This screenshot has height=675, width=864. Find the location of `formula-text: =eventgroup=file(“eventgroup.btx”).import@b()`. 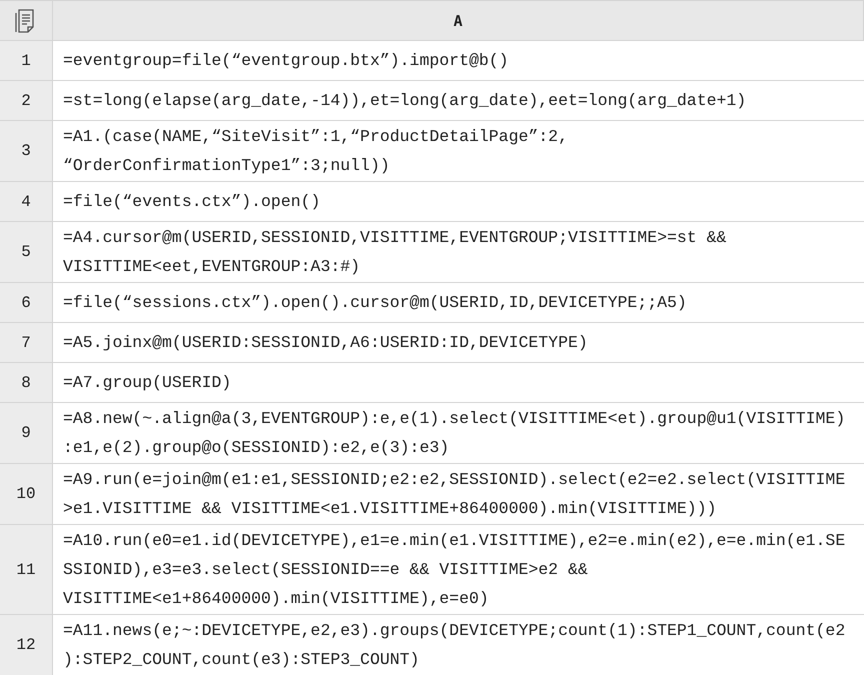

formula-text: =eventgroup=file(“eventgroup.btx”).import@b() is located at coordinates (286, 61).